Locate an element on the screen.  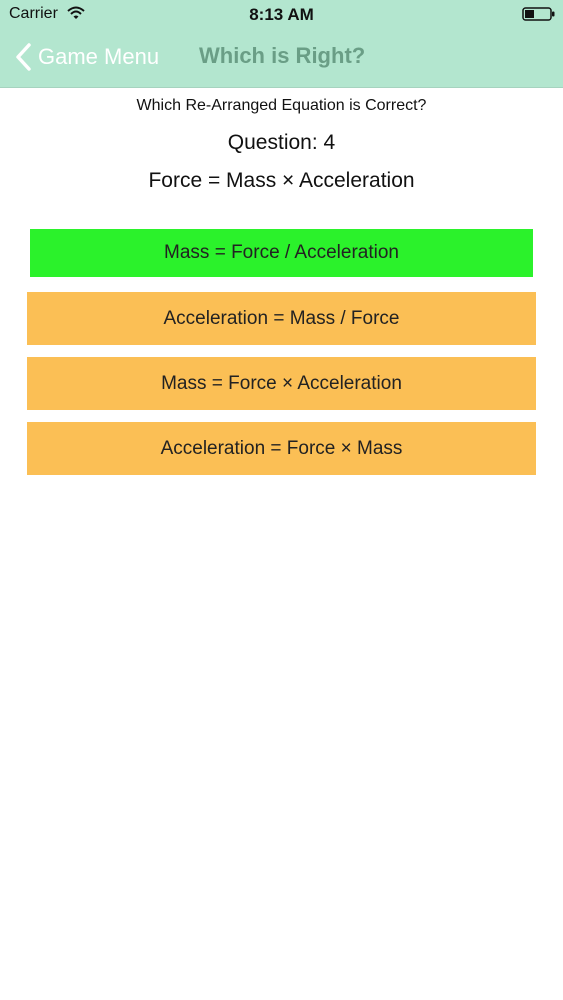
answer-button-2: Acceleration = Mass / Force is located at coordinates (281, 318).